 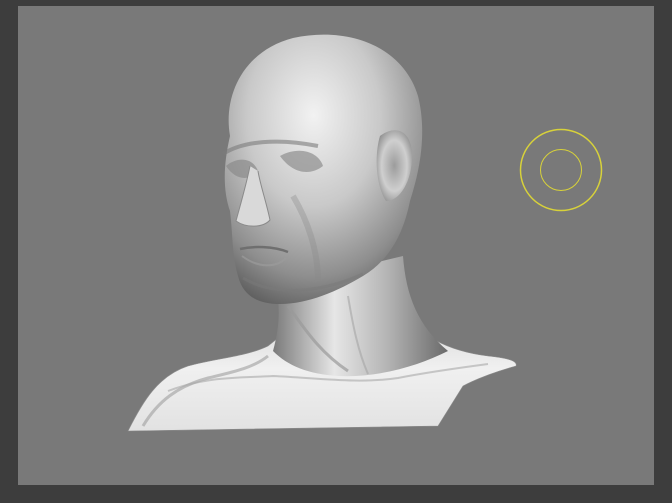 I want to click on brush-outer-circle, so click(x=561, y=170).